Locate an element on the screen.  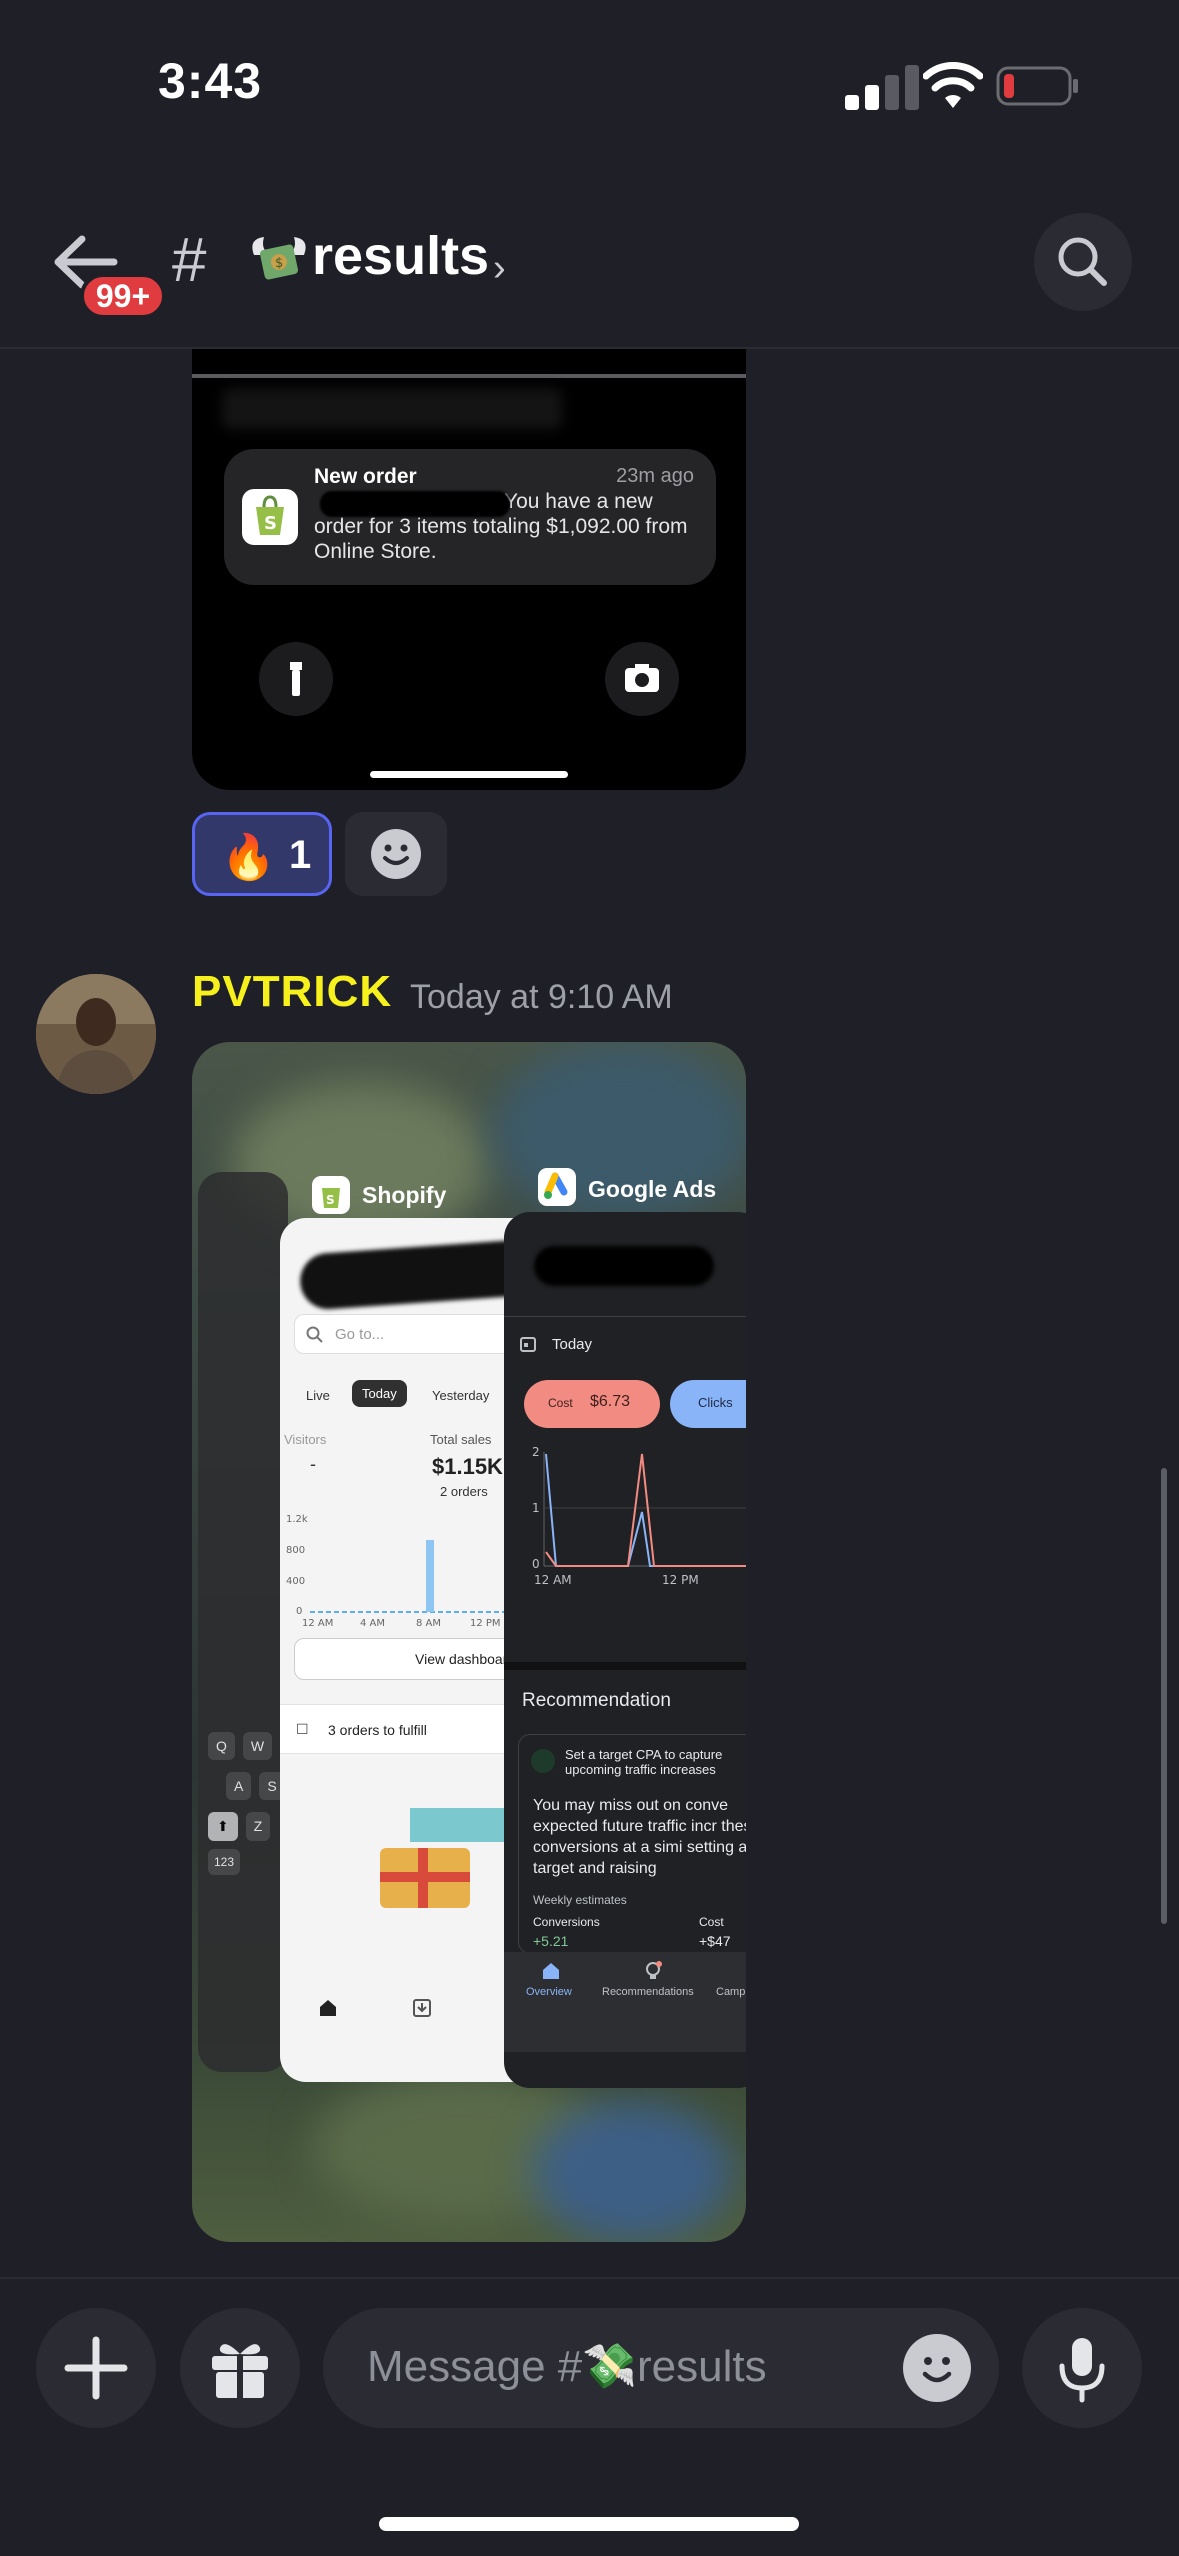
x-tick: 4 AM is located at coordinates (372, 1623).